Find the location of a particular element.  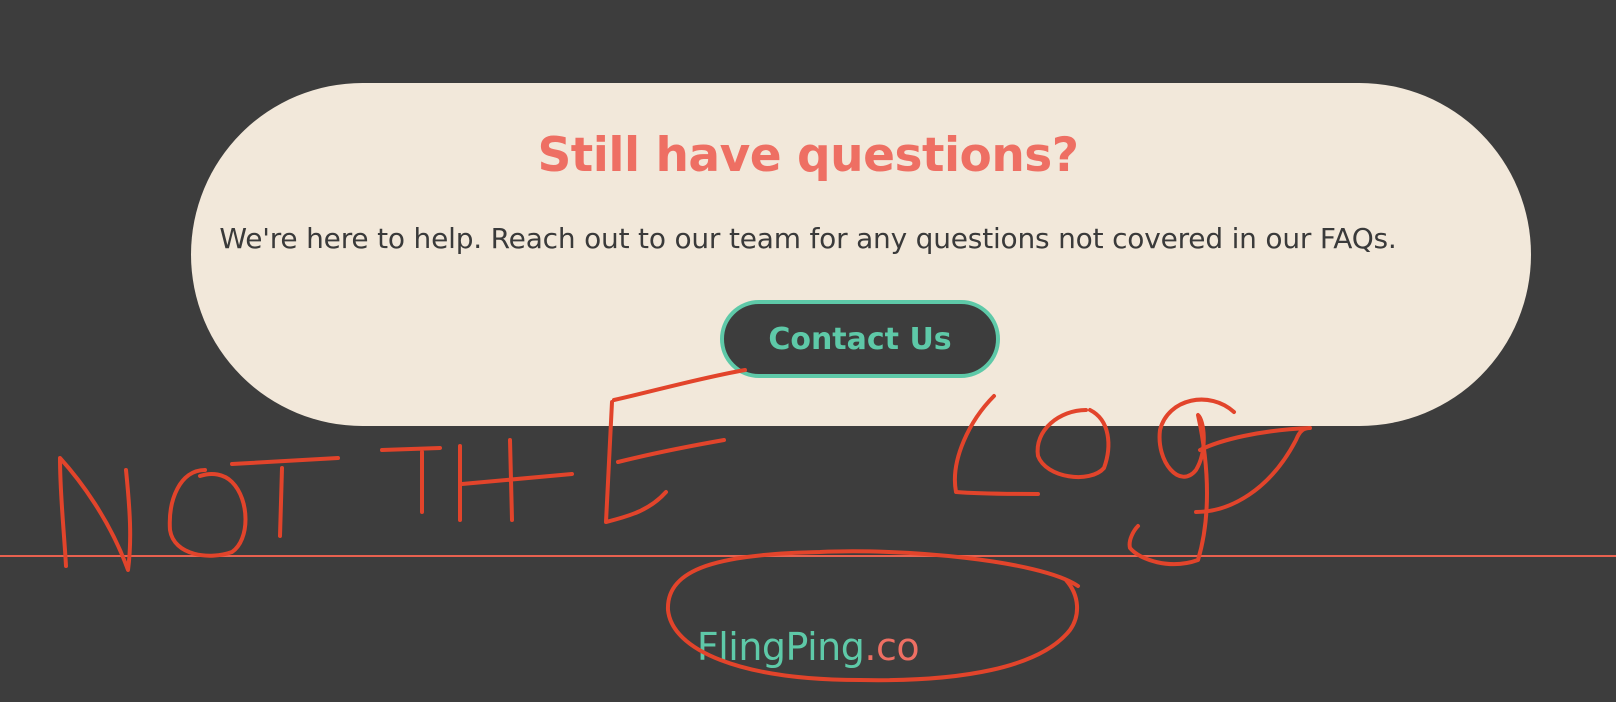

logo-domain-suffix: .co is located at coordinates (892, 647).